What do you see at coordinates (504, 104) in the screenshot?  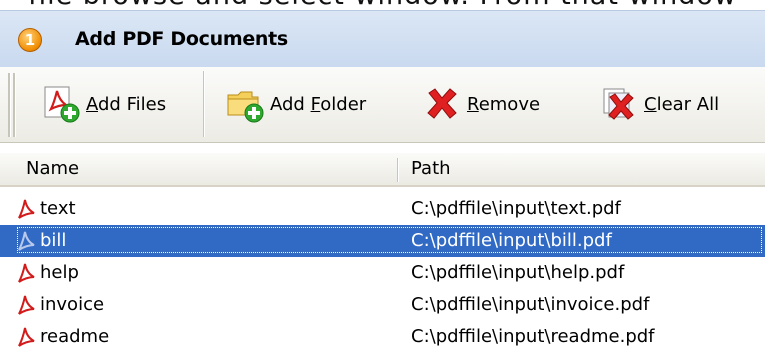 I see `remove-label: Remove` at bounding box center [504, 104].